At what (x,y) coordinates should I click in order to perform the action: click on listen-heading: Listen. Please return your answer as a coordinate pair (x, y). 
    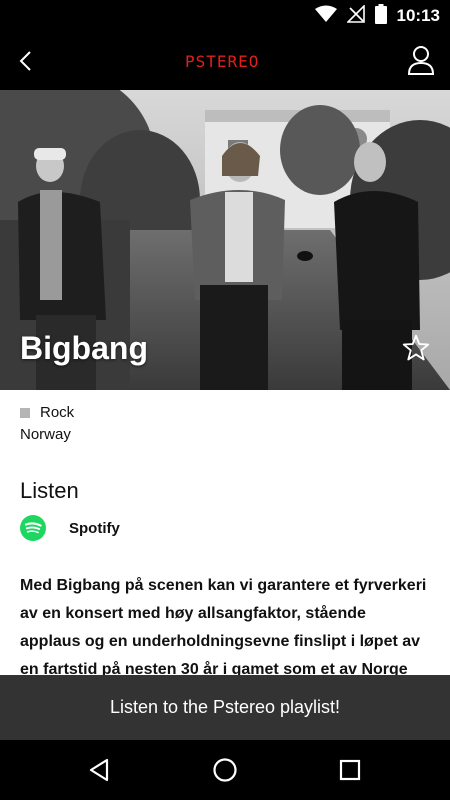
    Looking at the image, I should click on (49, 490).